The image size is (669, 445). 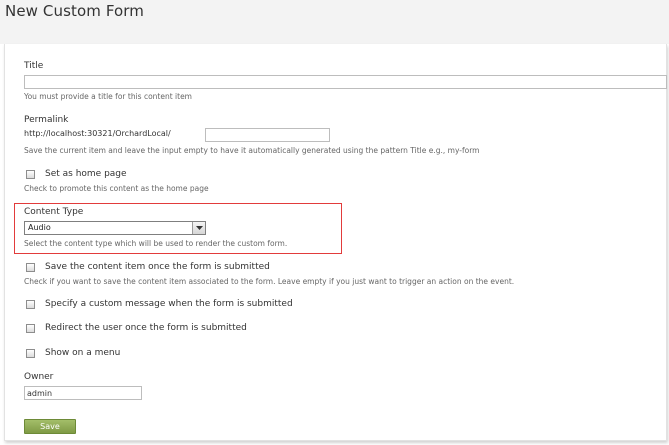 I want to click on content-type-label: Content Type, so click(x=54, y=212).